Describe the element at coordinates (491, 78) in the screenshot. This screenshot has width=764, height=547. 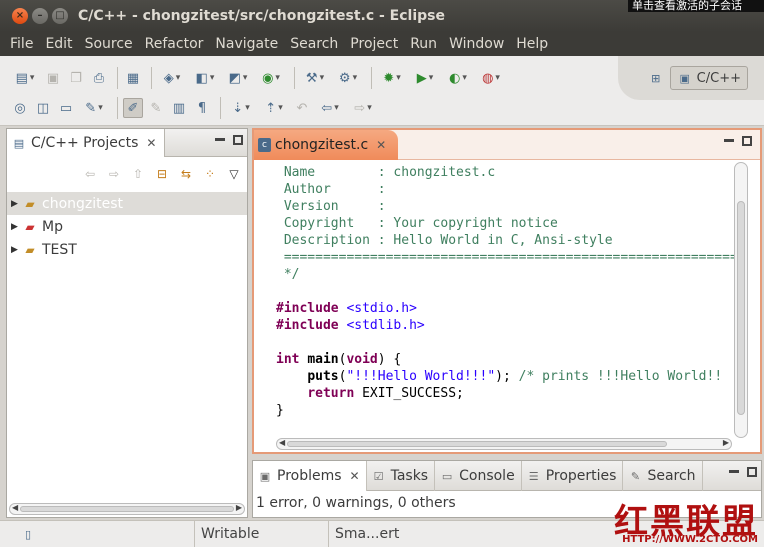
I see `external-tools-icon: ◍` at that location.